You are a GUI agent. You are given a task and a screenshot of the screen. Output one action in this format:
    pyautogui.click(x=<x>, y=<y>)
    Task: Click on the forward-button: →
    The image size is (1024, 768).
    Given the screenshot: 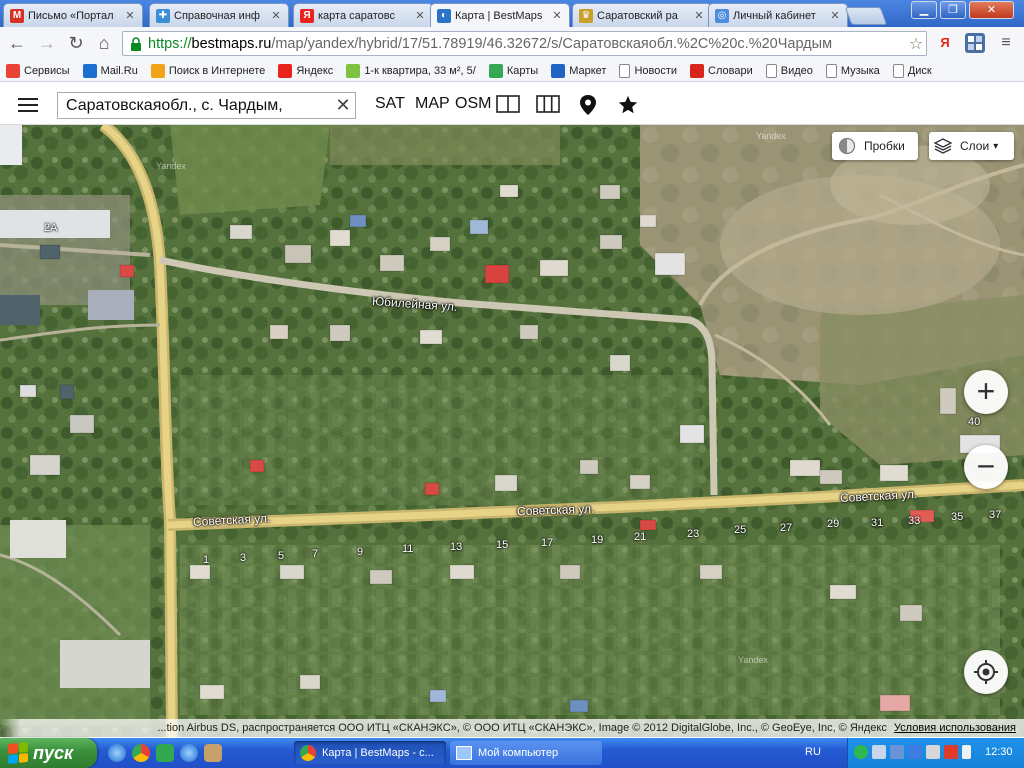 What is the action you would take?
    pyautogui.click(x=47, y=44)
    